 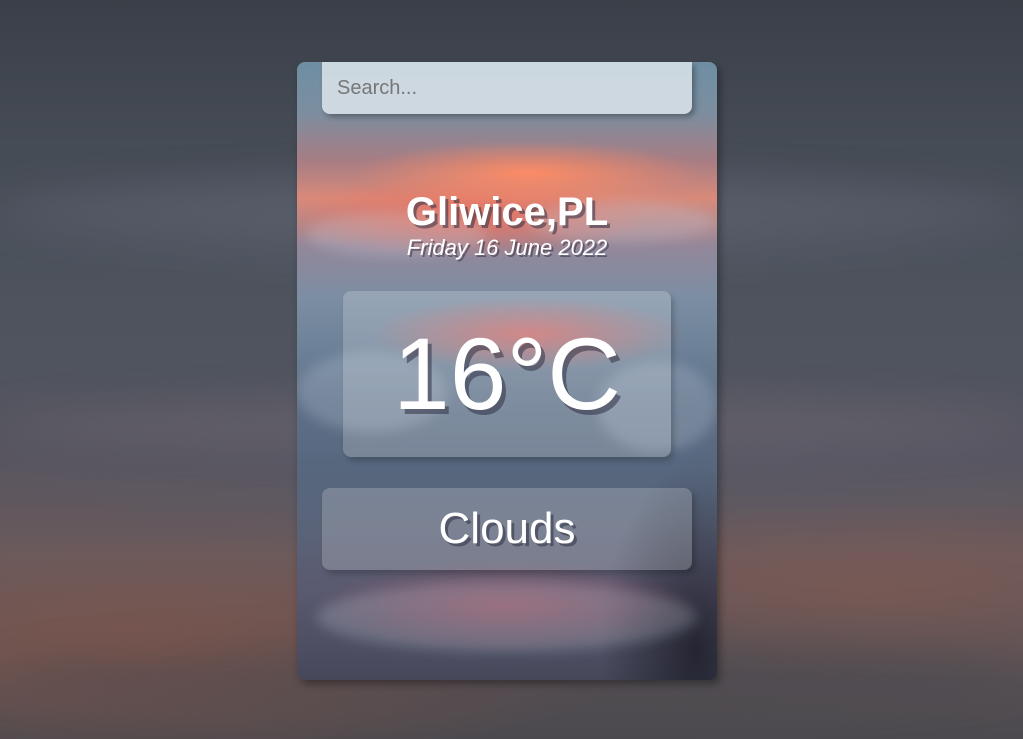 What do you see at coordinates (507, 212) in the screenshot?
I see `location-name: Gliwice,PL` at bounding box center [507, 212].